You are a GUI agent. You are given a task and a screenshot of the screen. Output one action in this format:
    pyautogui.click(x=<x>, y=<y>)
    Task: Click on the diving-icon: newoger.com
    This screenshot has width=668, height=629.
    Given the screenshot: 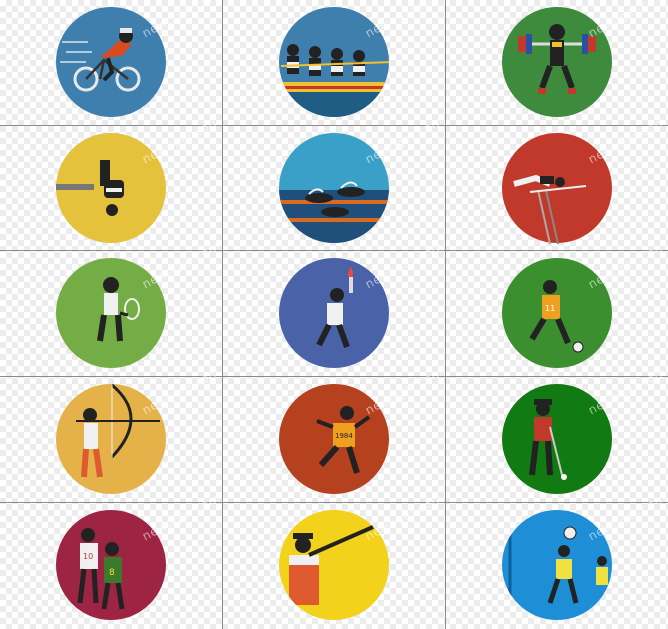 What is the action you would take?
    pyautogui.click(x=111, y=182)
    